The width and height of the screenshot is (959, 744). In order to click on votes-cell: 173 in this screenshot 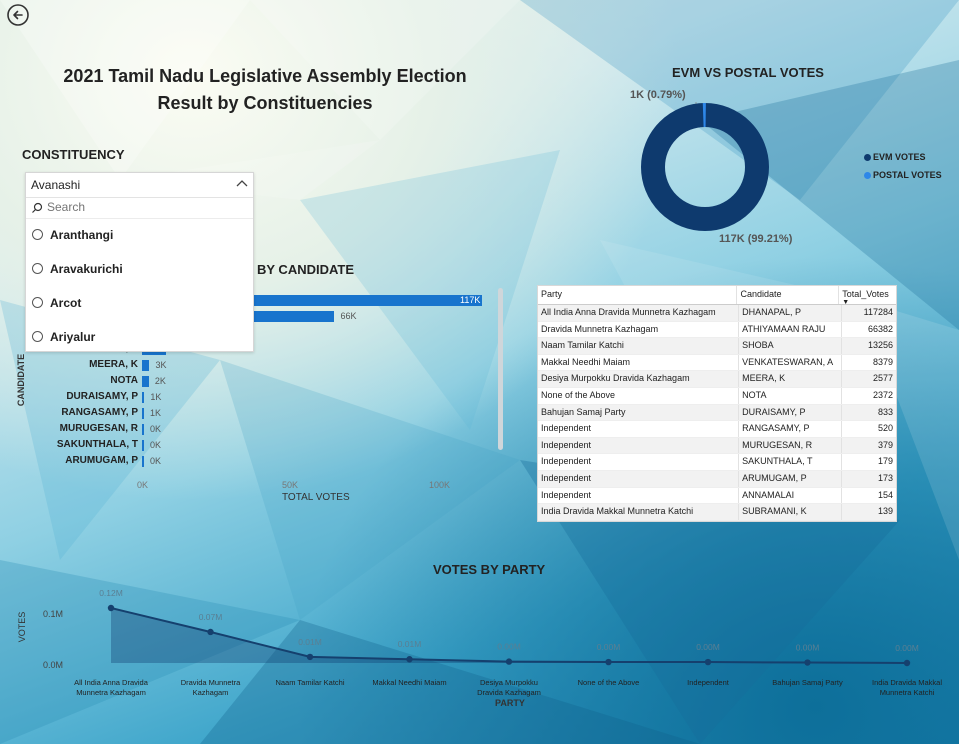, I will do `click(885, 477)`.